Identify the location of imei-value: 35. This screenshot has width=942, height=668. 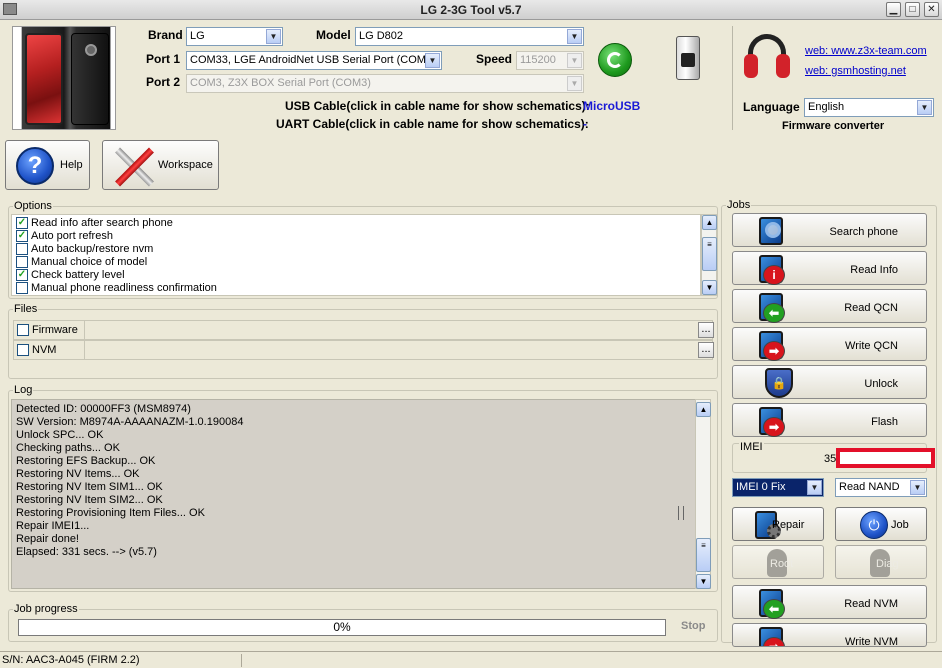
(830, 459).